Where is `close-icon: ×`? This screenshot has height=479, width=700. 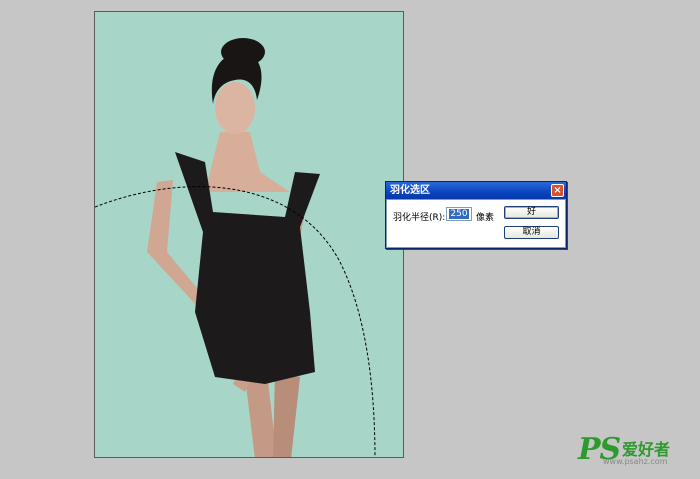 close-icon: × is located at coordinates (557, 190).